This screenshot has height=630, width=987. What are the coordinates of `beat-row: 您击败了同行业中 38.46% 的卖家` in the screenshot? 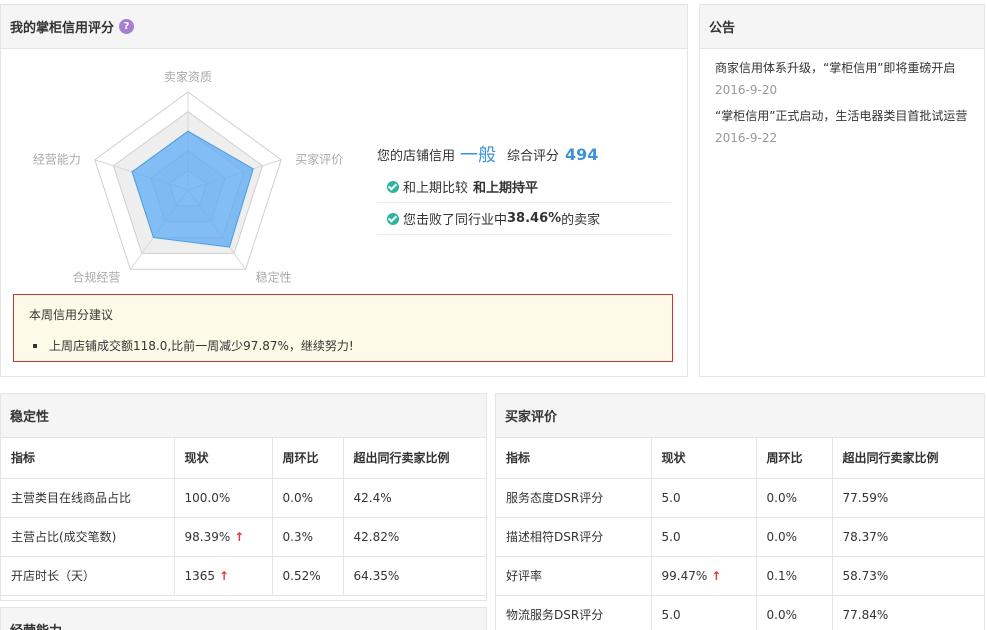 It's located at (524, 219).